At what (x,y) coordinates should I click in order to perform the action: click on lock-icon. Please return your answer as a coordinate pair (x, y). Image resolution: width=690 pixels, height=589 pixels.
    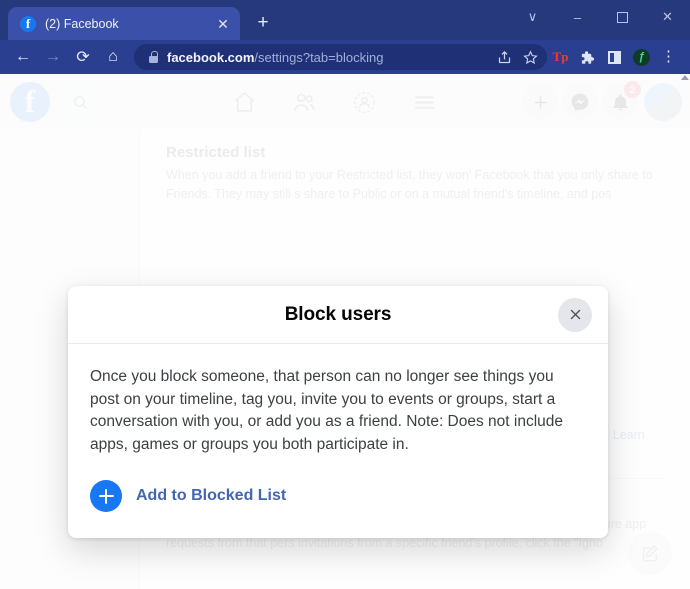
    Looking at the image, I should click on (153, 57).